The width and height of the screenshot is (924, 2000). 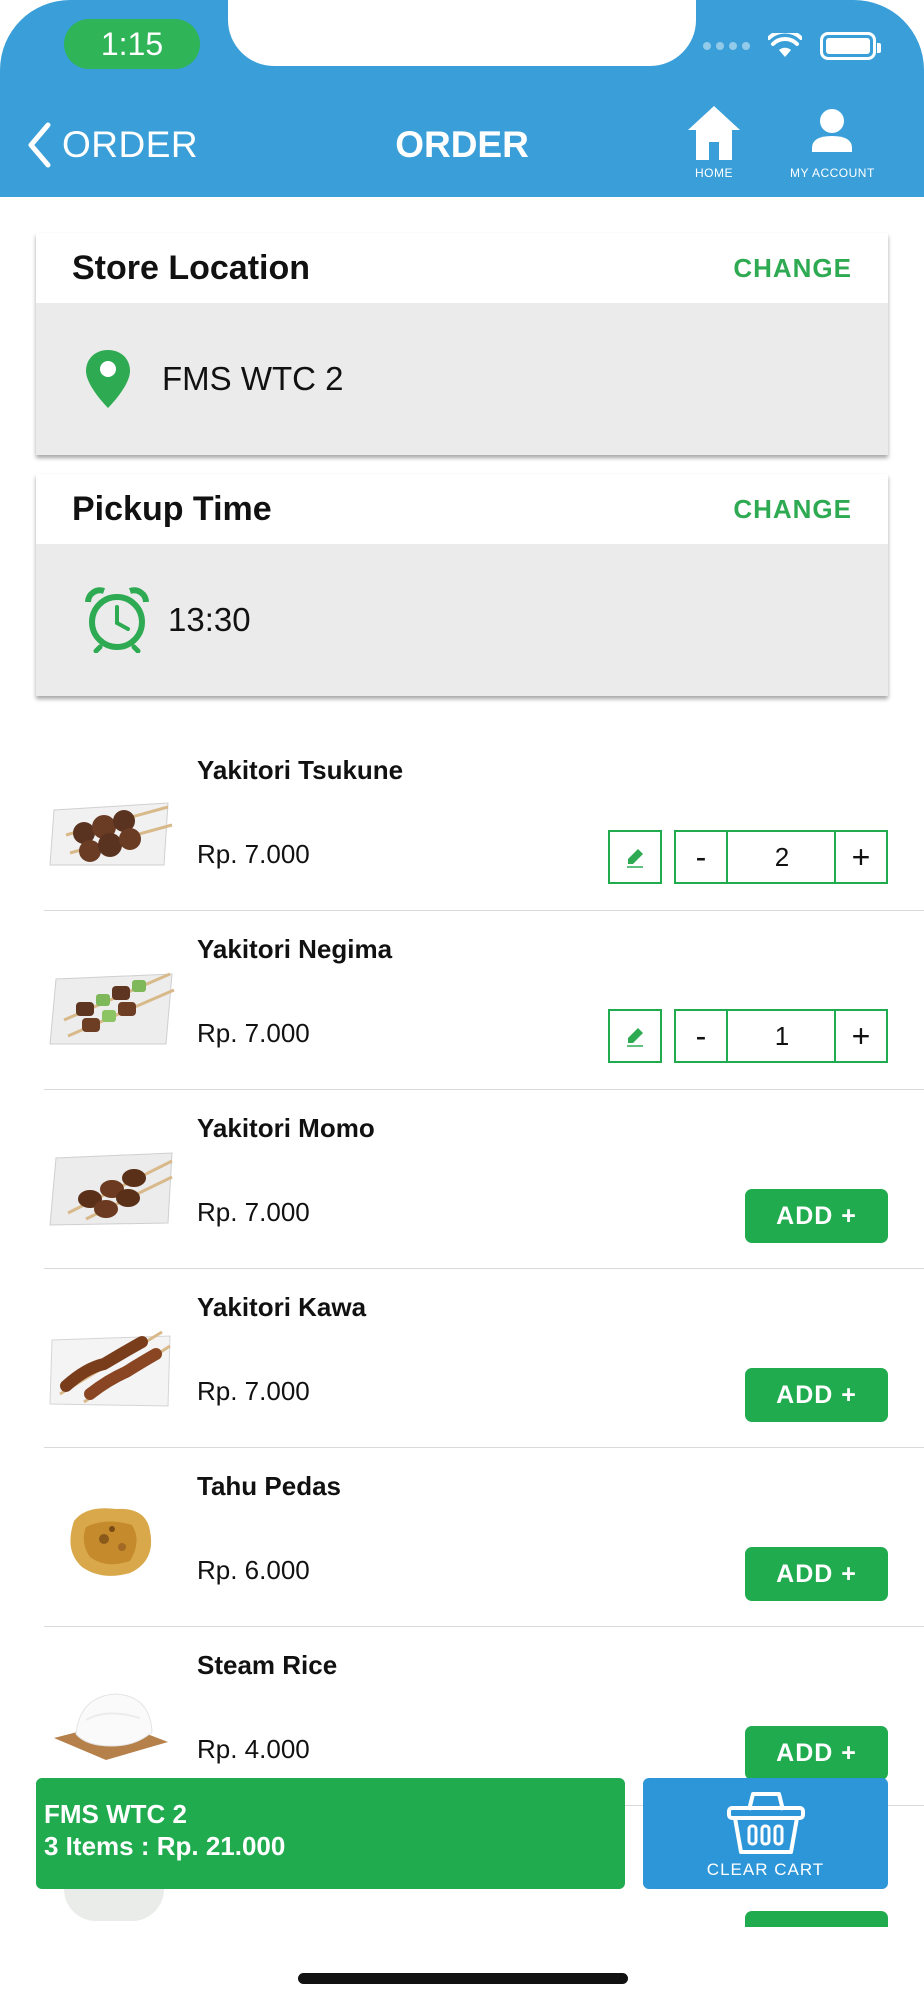 What do you see at coordinates (462, 33) in the screenshot?
I see `device-notch` at bounding box center [462, 33].